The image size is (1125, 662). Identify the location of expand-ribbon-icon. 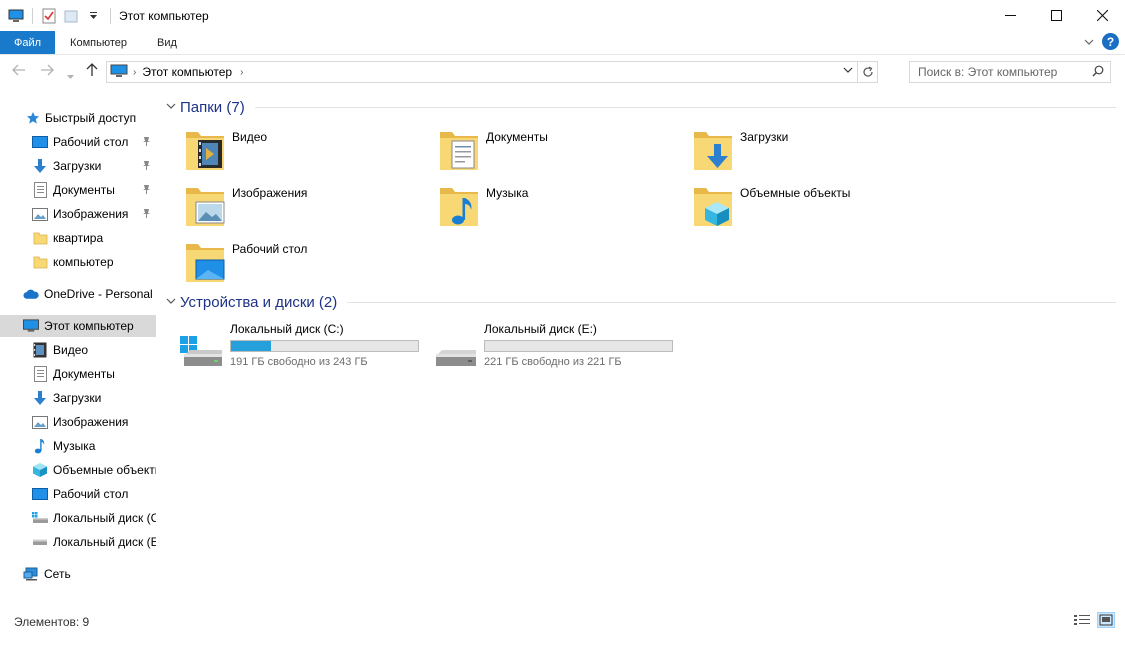
(1089, 42).